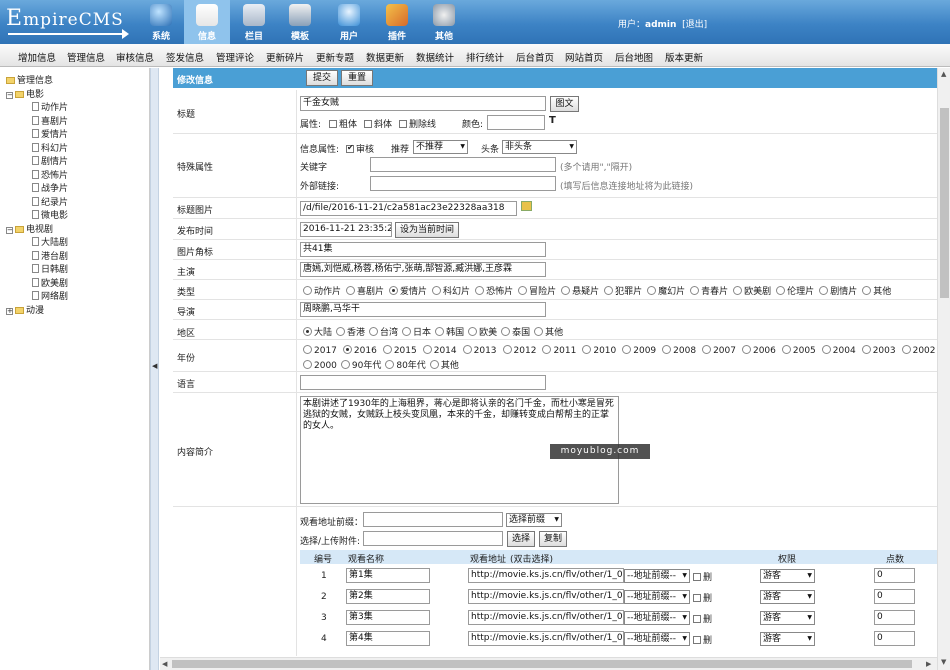 The height and width of the screenshot is (670, 950). I want to click on menu-item: 管理信息, so click(86, 57).